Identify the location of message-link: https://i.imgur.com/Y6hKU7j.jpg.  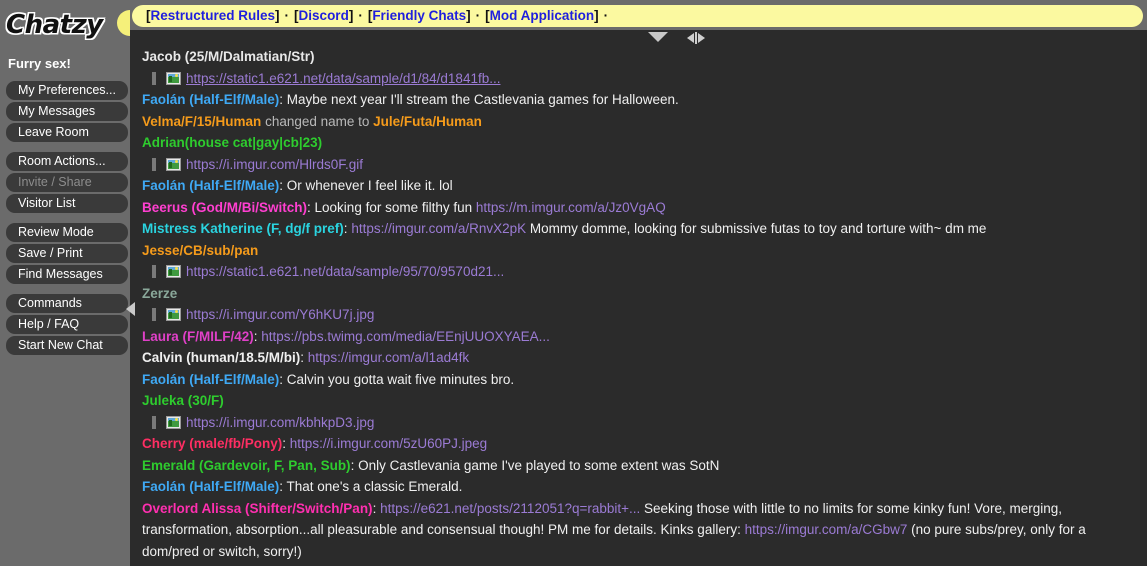
(280, 314).